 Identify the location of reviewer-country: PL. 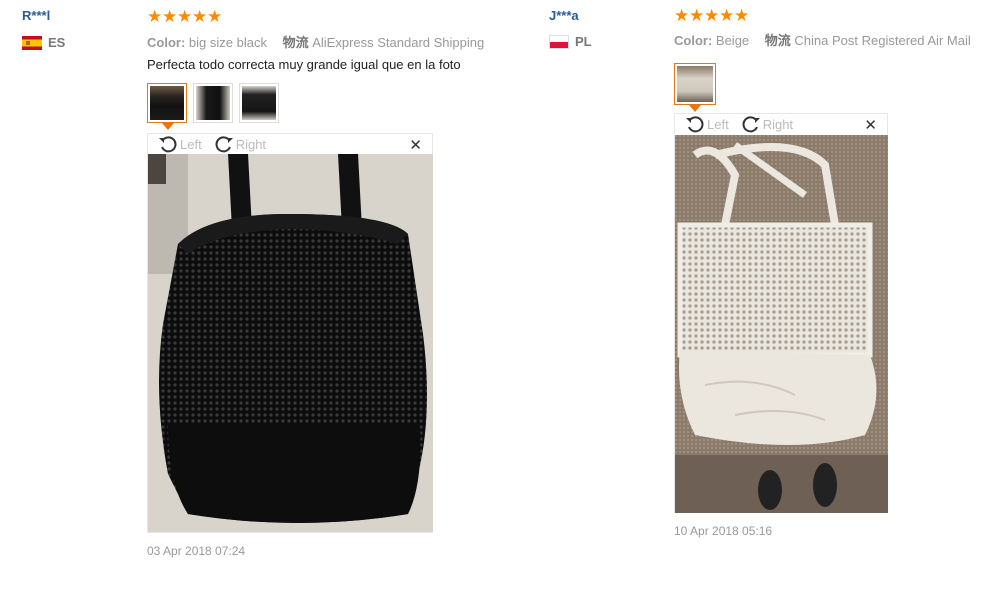
(570, 41).